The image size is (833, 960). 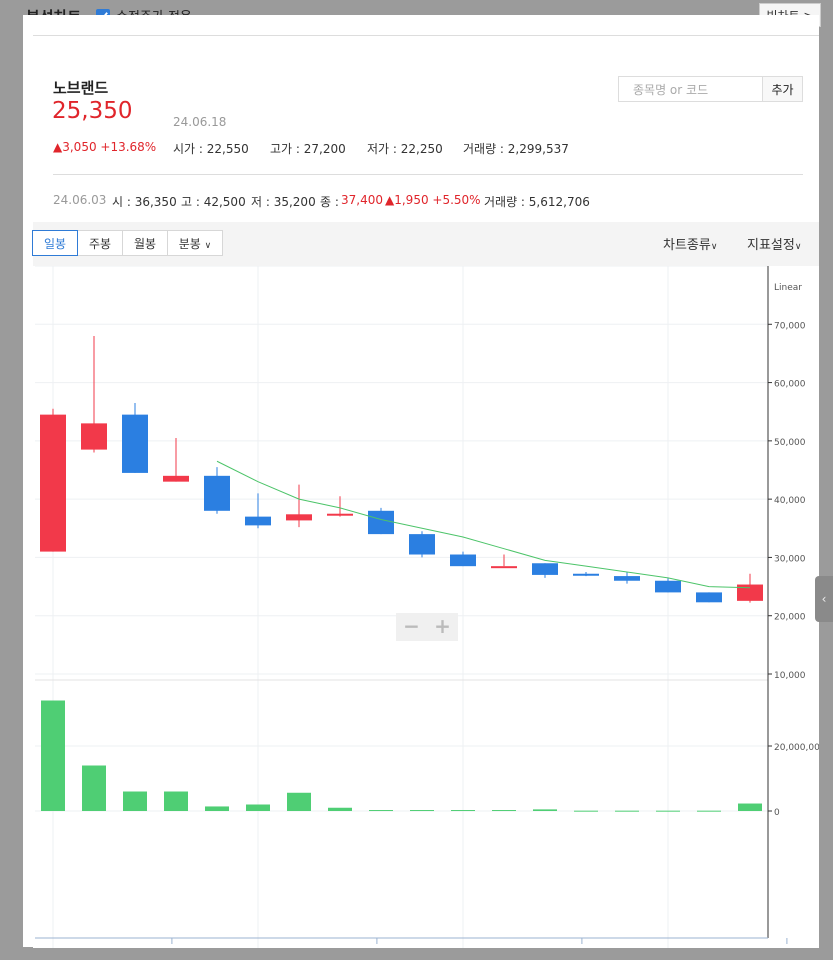 What do you see at coordinates (796, 748) in the screenshot?
I see `volume-tick-label: 20,000,000` at bounding box center [796, 748].